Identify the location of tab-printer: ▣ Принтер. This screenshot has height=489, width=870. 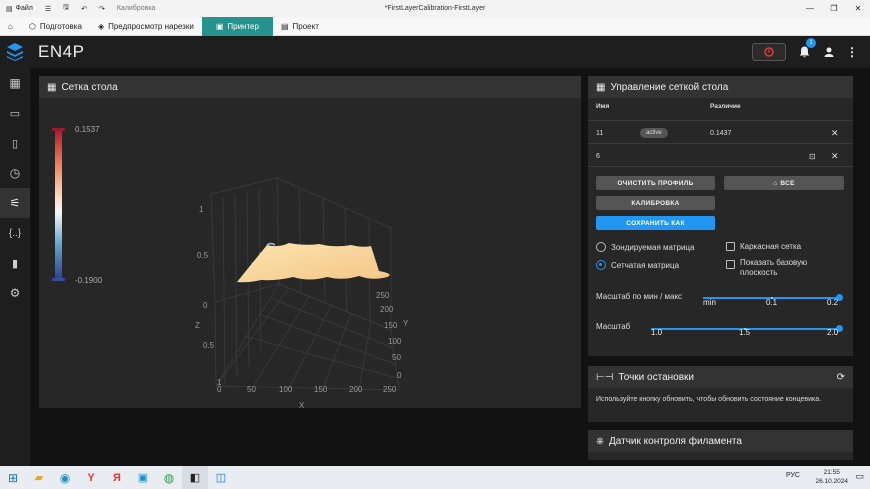
(237, 26).